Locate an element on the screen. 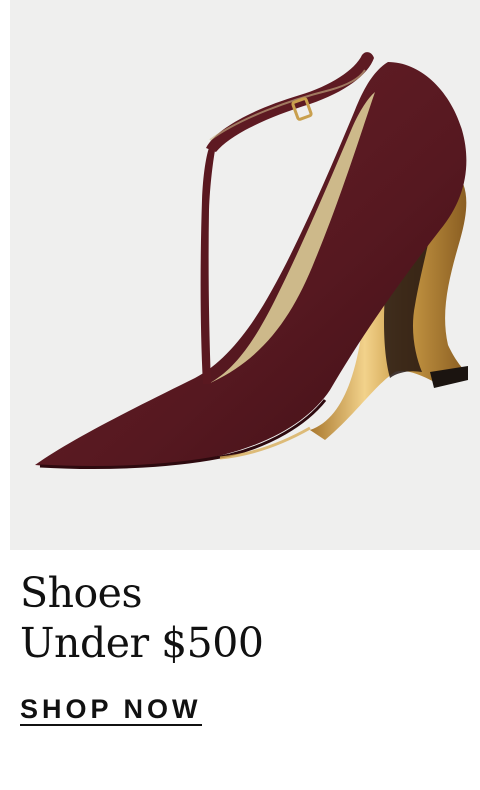 This screenshot has width=480, height=790. headline-line-1: Shoes is located at coordinates (81, 593).